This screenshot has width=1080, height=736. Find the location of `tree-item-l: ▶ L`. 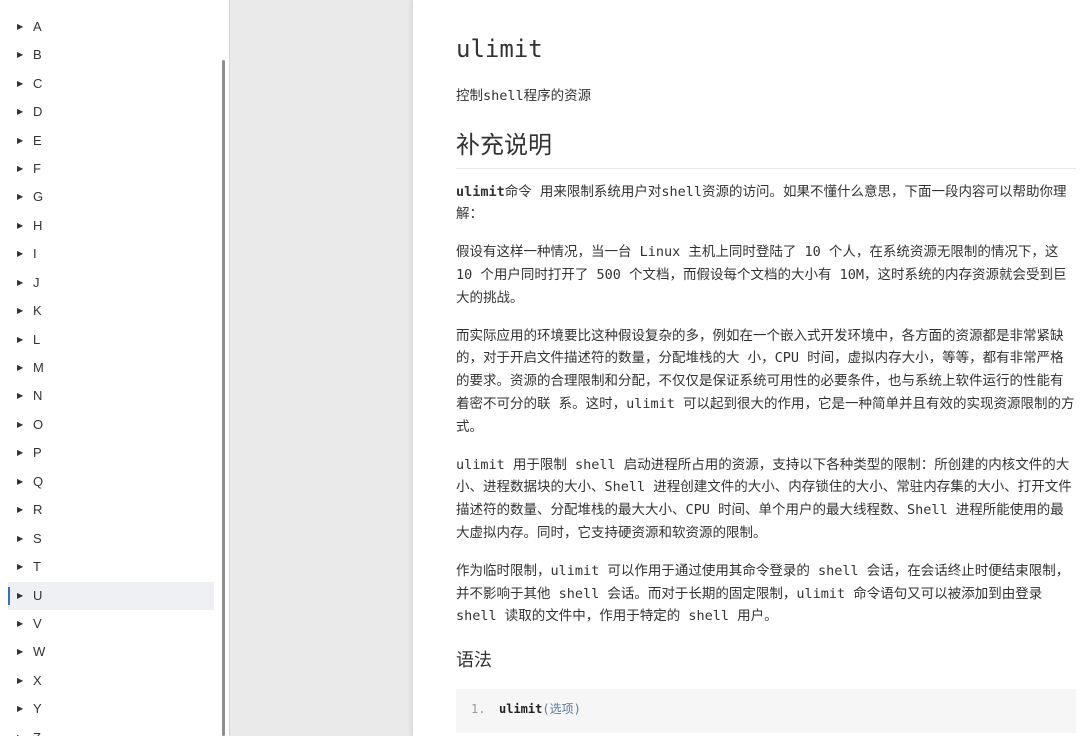

tree-item-l: ▶ L is located at coordinates (111, 340).